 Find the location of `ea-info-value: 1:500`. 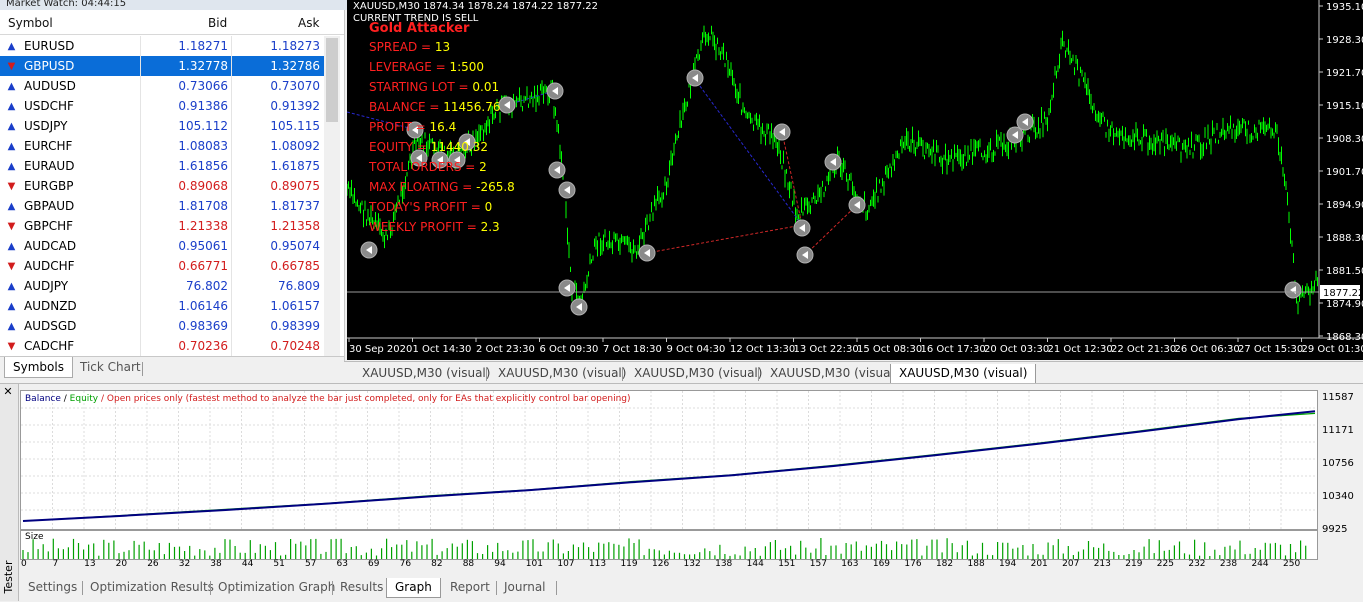

ea-info-value: 1:500 is located at coordinates (466, 67).